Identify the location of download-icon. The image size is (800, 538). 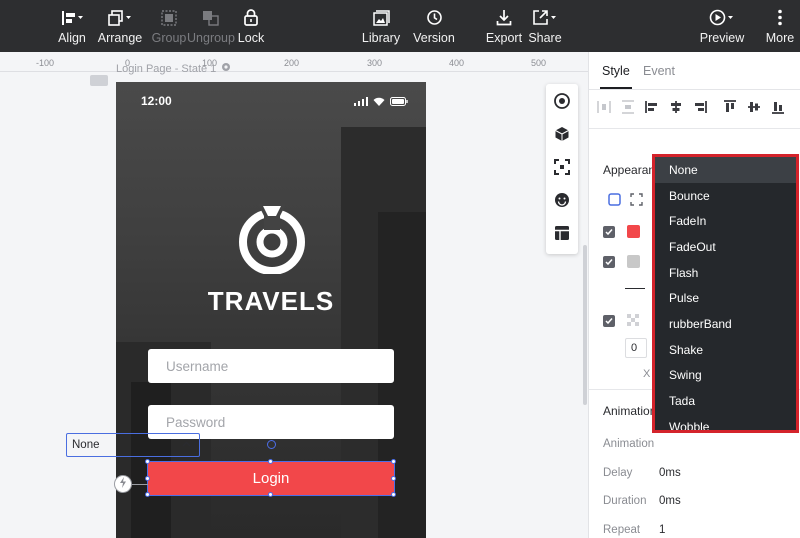
(504, 18).